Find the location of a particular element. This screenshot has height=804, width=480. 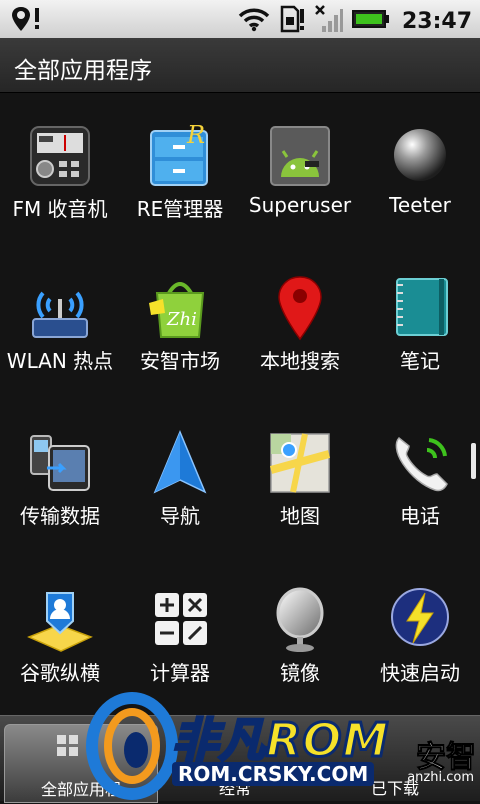

app-label: 电话 is located at coordinates (420, 516).